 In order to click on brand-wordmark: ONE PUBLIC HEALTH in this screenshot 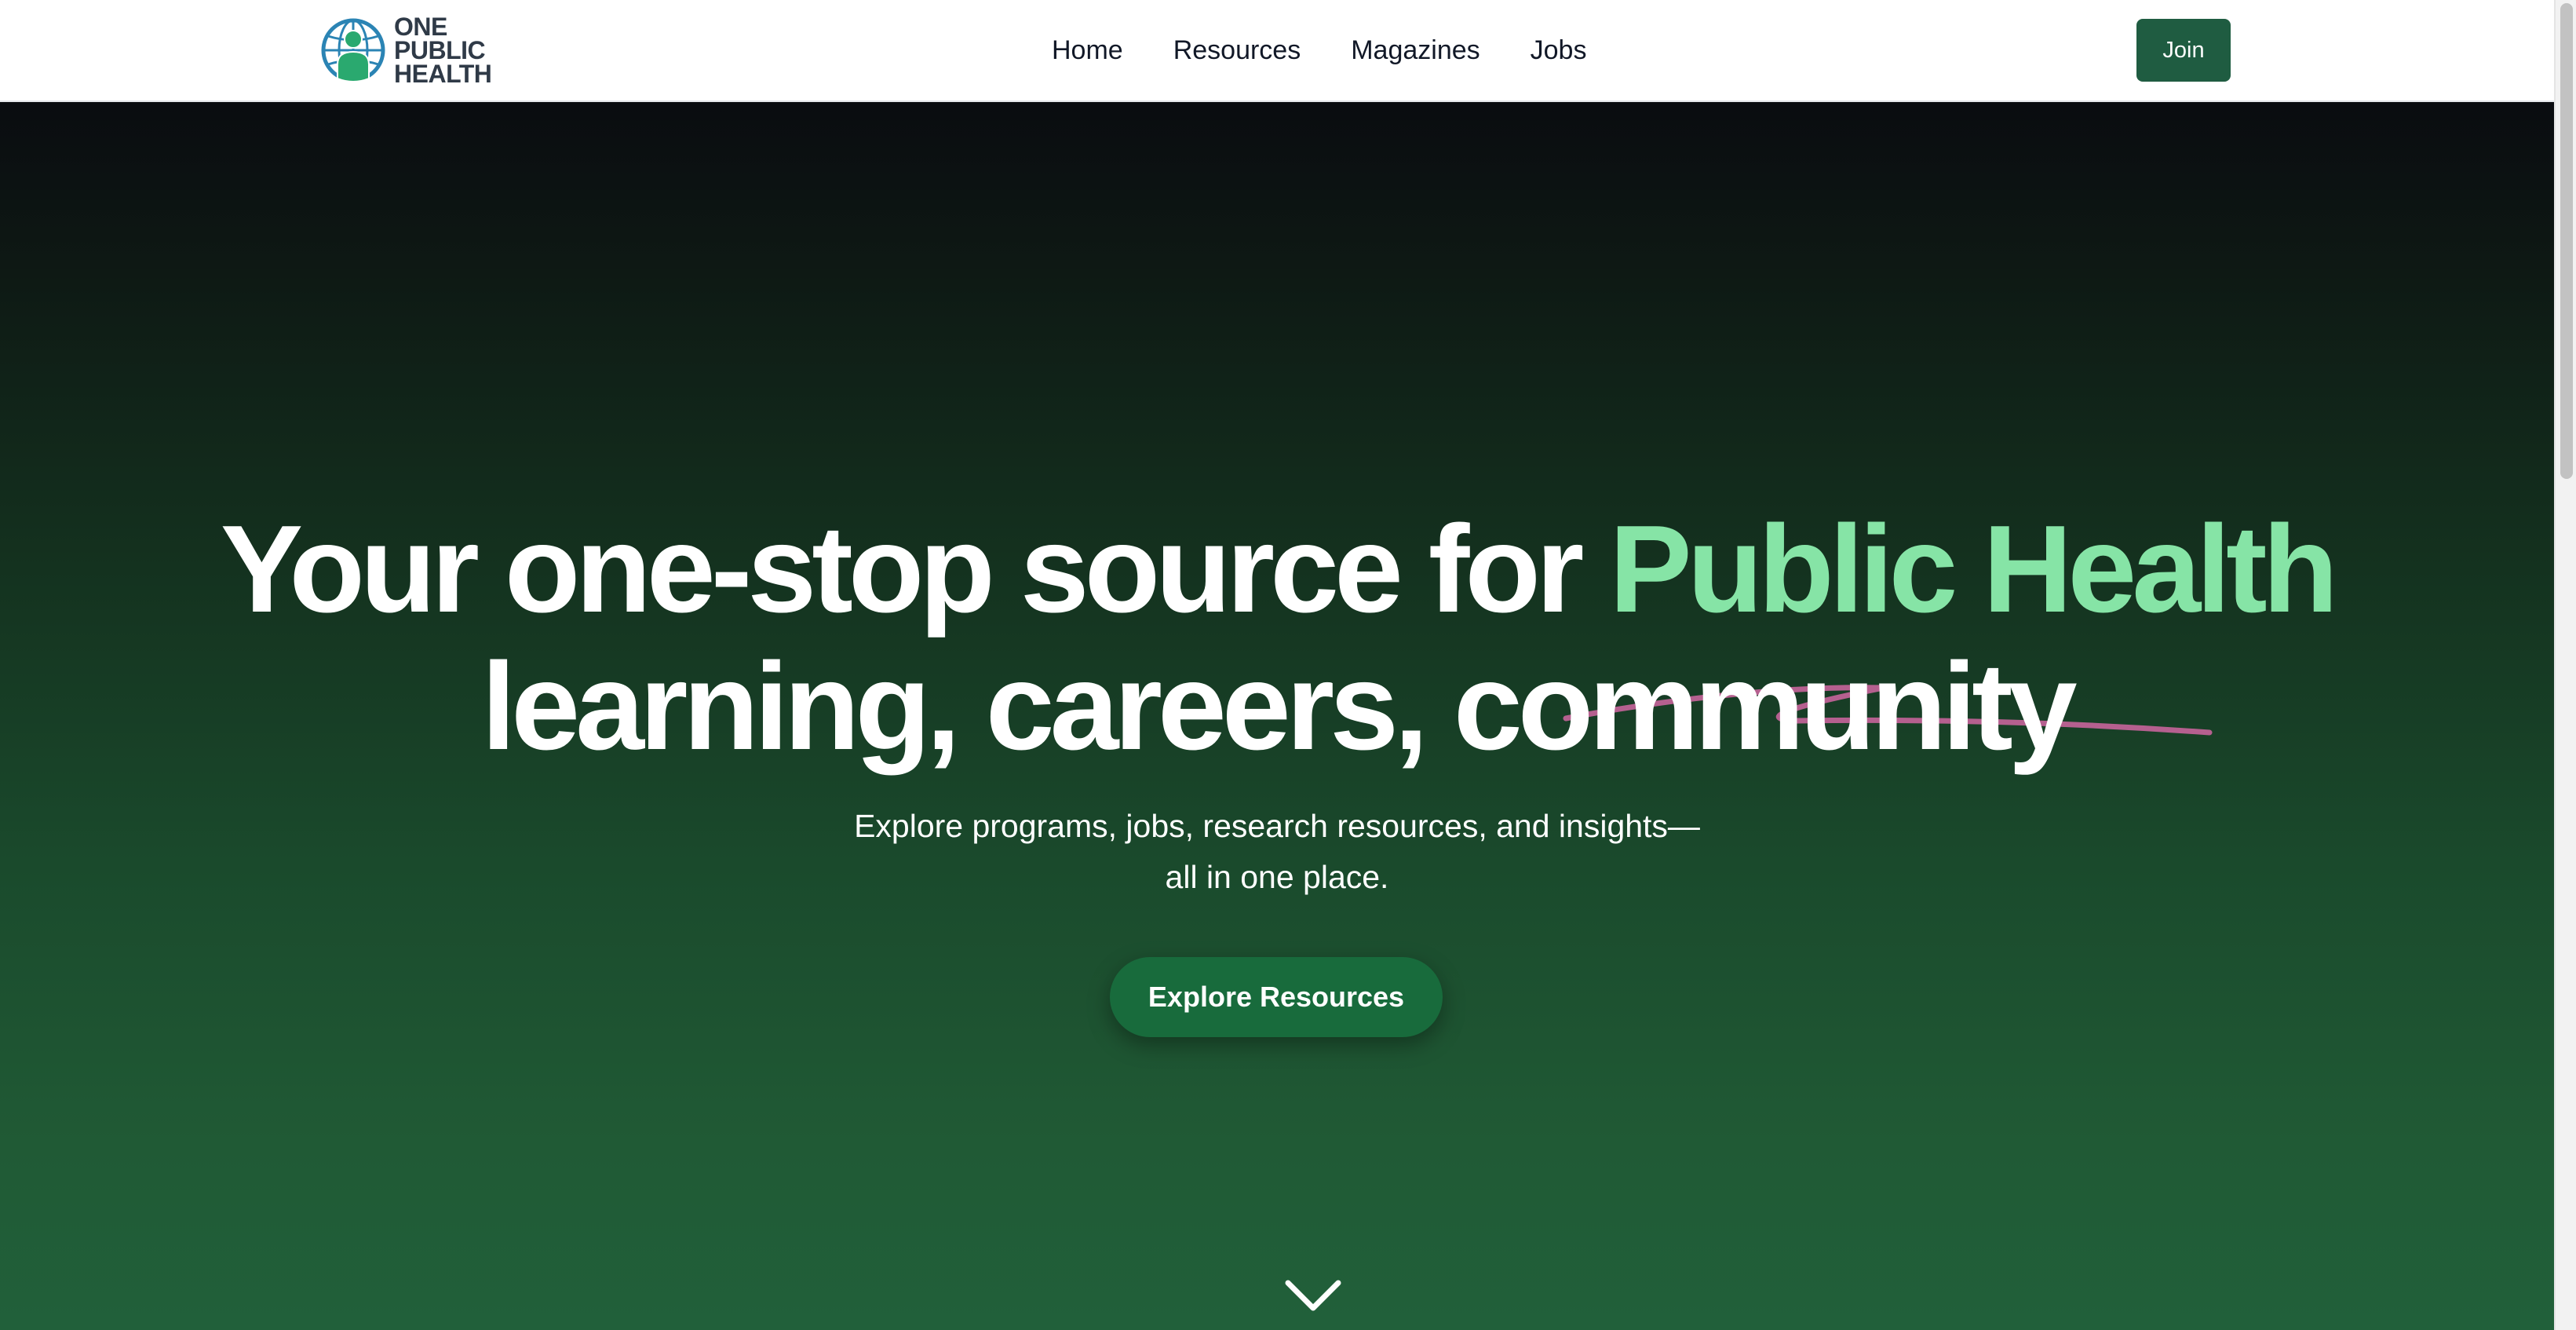, I will do `click(443, 51)`.